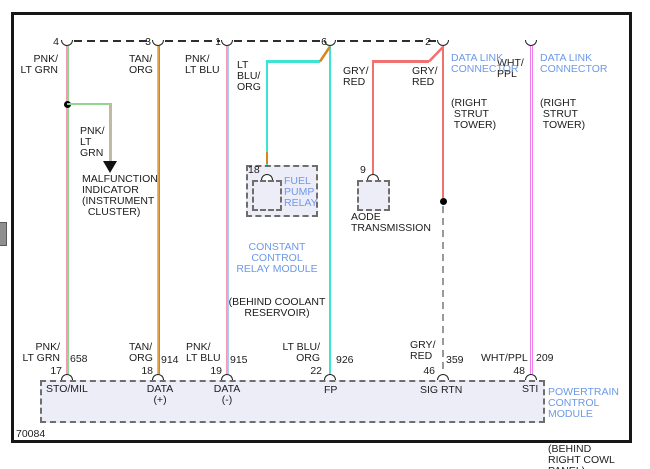  What do you see at coordinates (429, 371) in the screenshot?
I see `pin-number: 46` at bounding box center [429, 371].